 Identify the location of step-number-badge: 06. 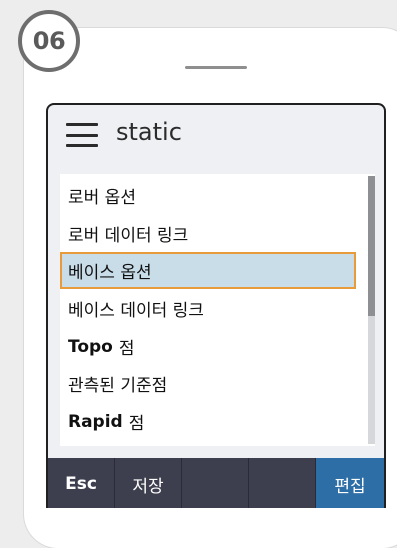
(49, 41).